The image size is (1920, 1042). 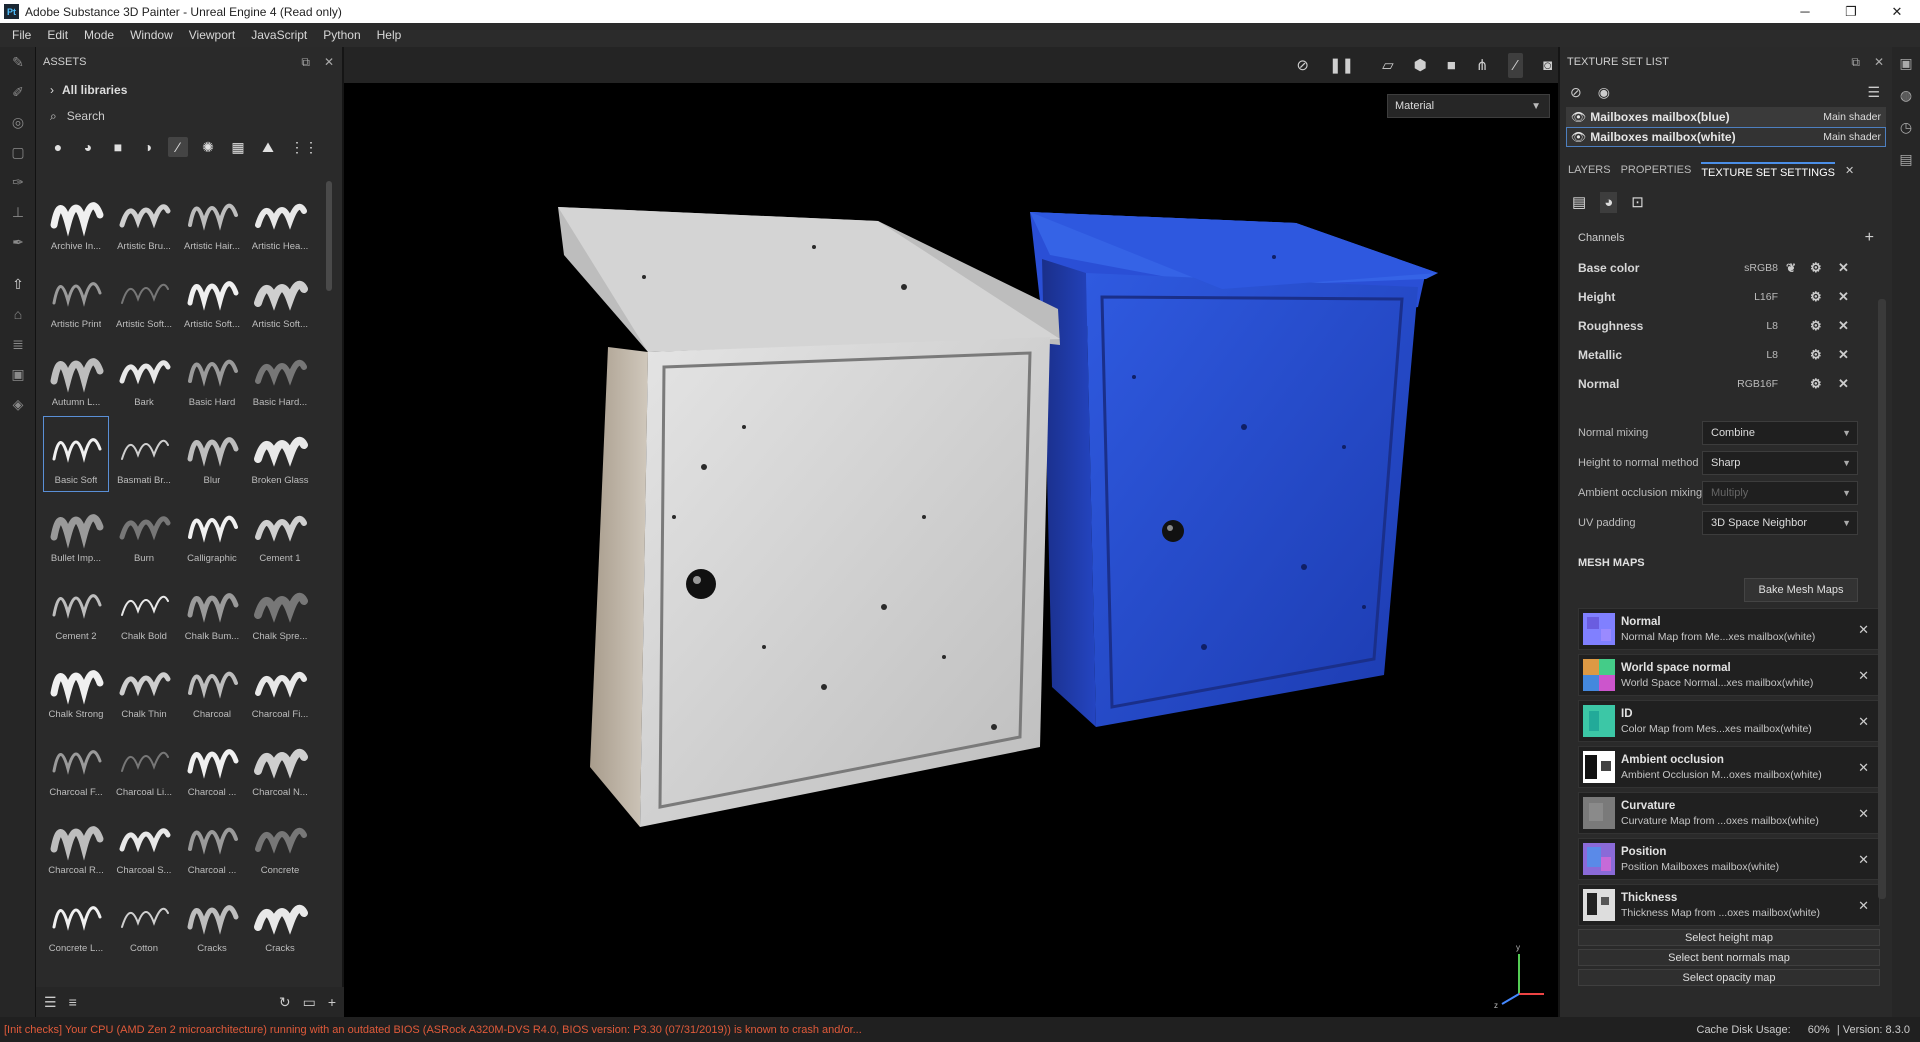 I want to click on 2d-view-icon: ▱, so click(x=1388, y=65).